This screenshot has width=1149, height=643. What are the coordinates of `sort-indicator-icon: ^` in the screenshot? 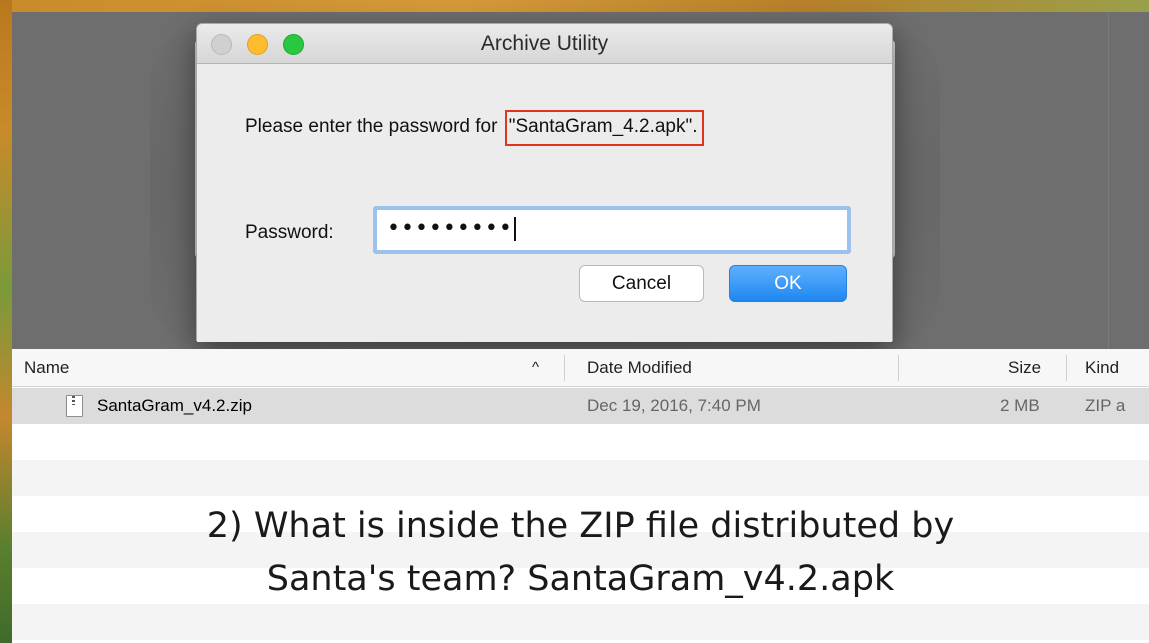 It's located at (535, 368).